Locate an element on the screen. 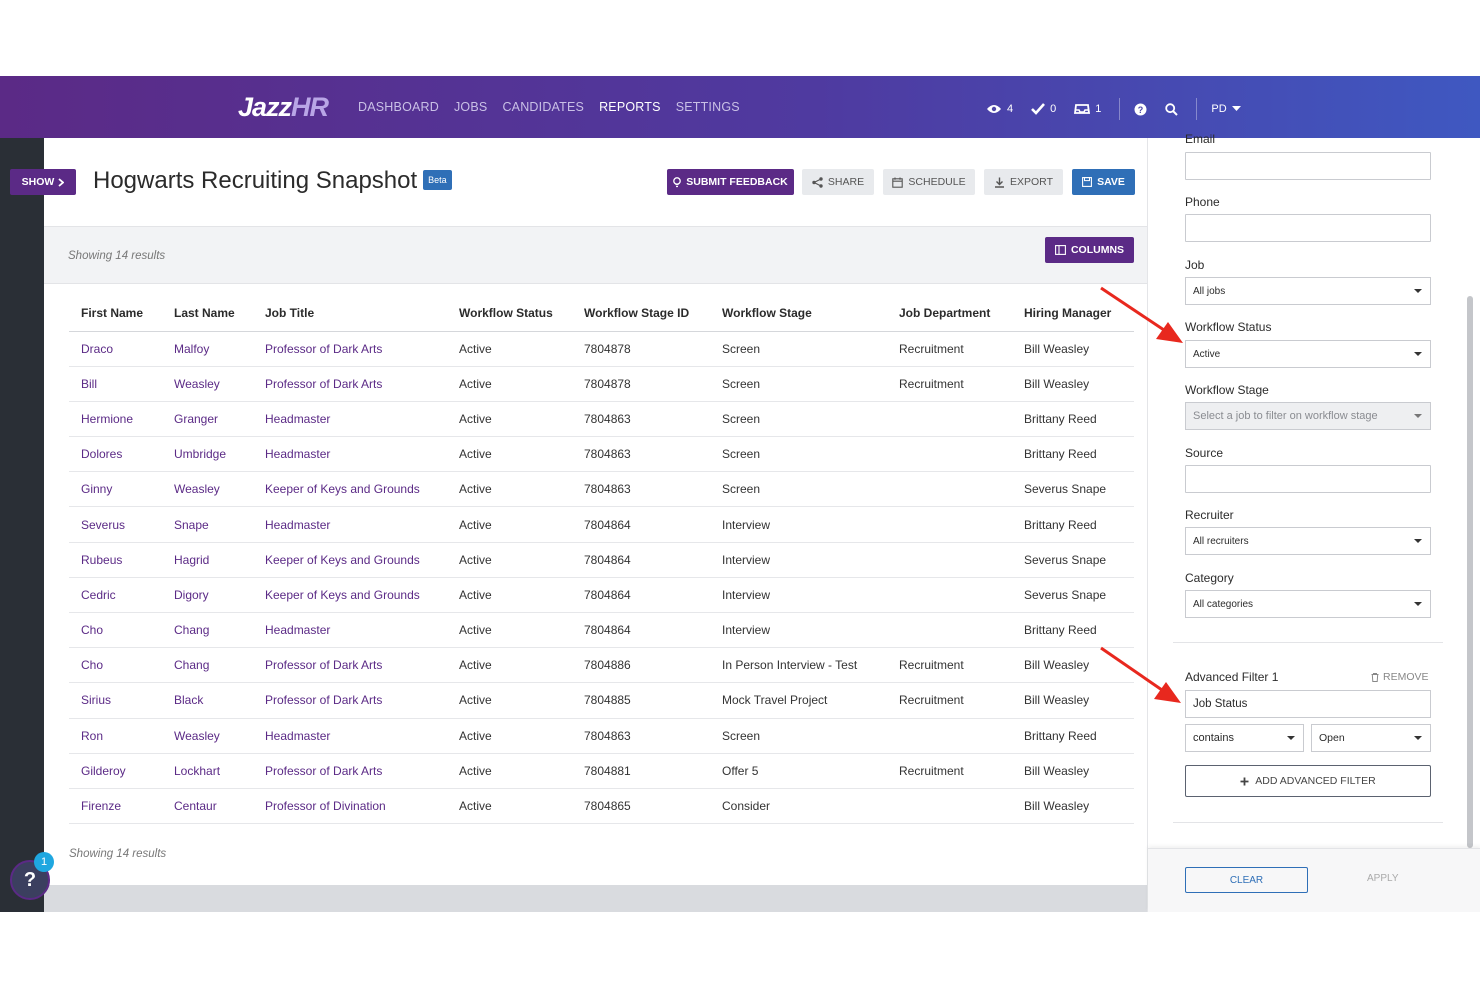 The height and width of the screenshot is (987, 1480). views-indicator: 4 is located at coordinates (999, 109).